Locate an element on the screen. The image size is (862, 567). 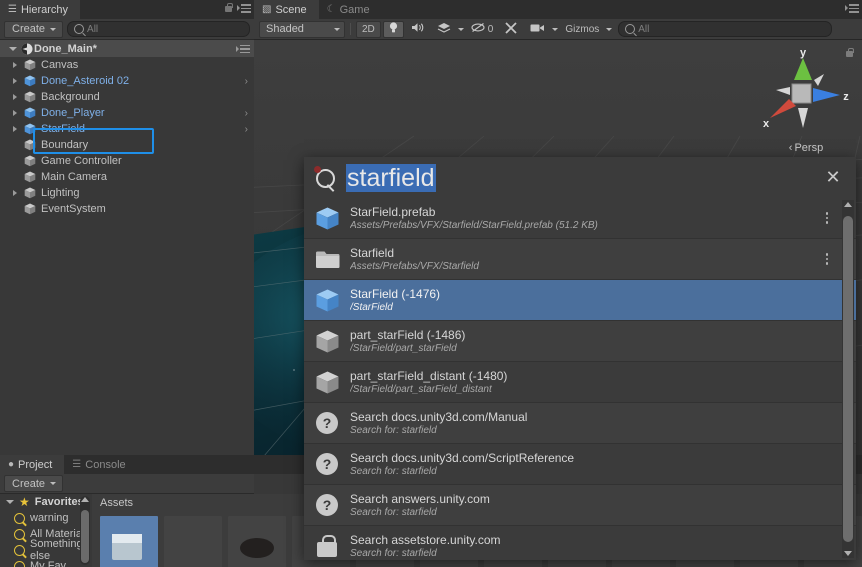
hierarchy-item-label: Game Controller is located at coordinates (81, 161).